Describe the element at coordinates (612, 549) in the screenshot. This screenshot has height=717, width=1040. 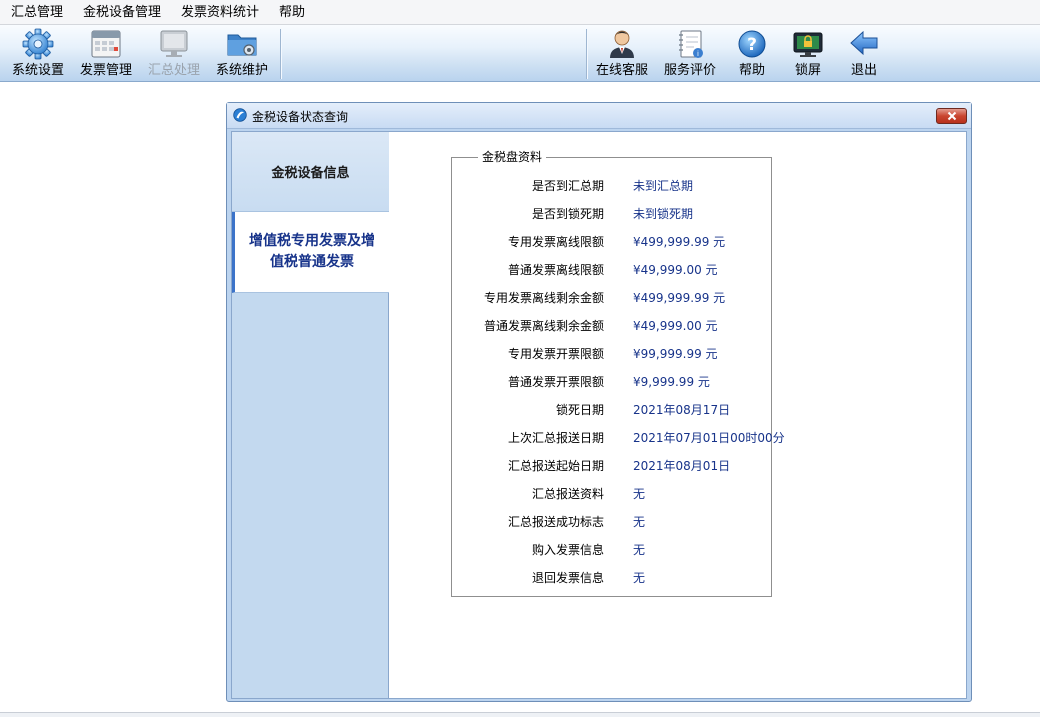
I see `info-row: 购入发票信息 无` at that location.